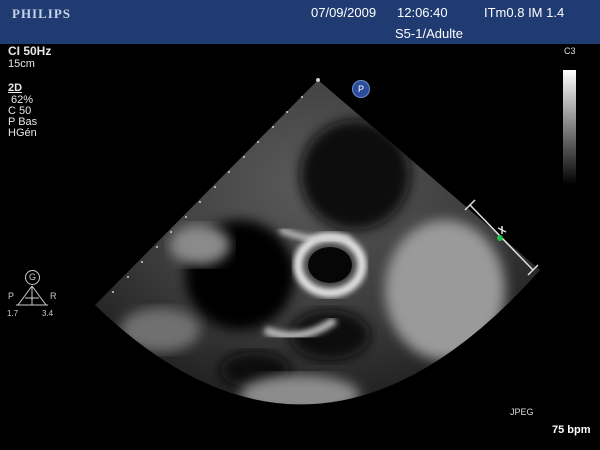 The height and width of the screenshot is (450, 600). What do you see at coordinates (21, 64) in the screenshot?
I see `depth-value: 15cm` at bounding box center [21, 64].